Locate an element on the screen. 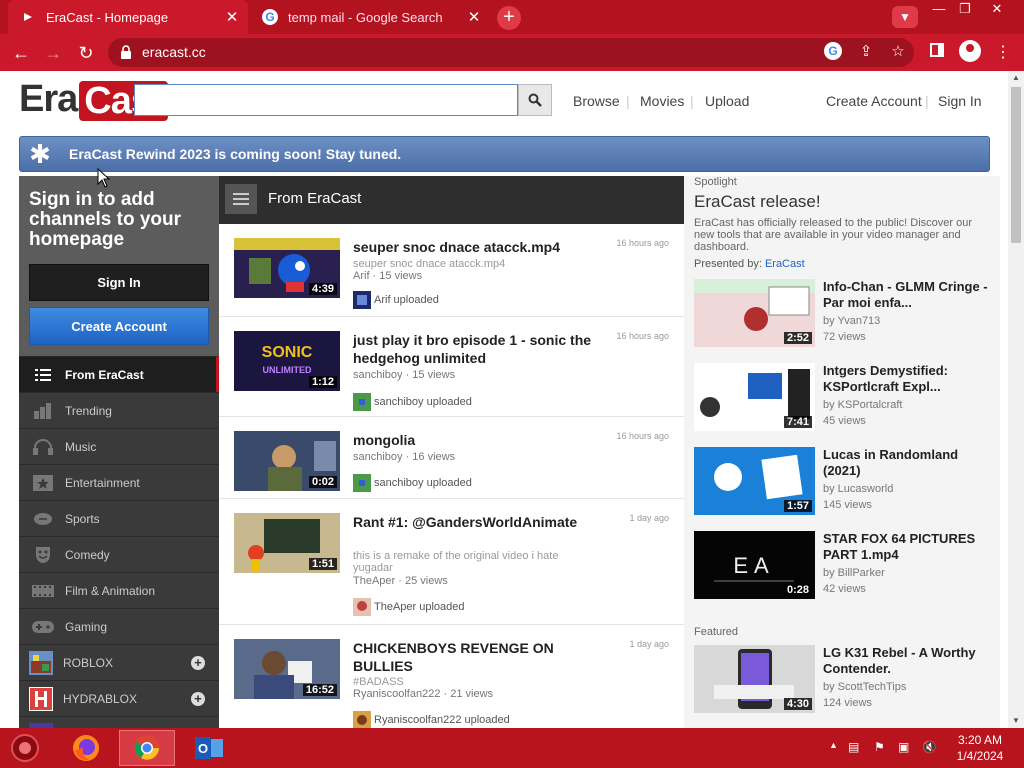  video-thumbnail: 1:51 is located at coordinates (287, 543).